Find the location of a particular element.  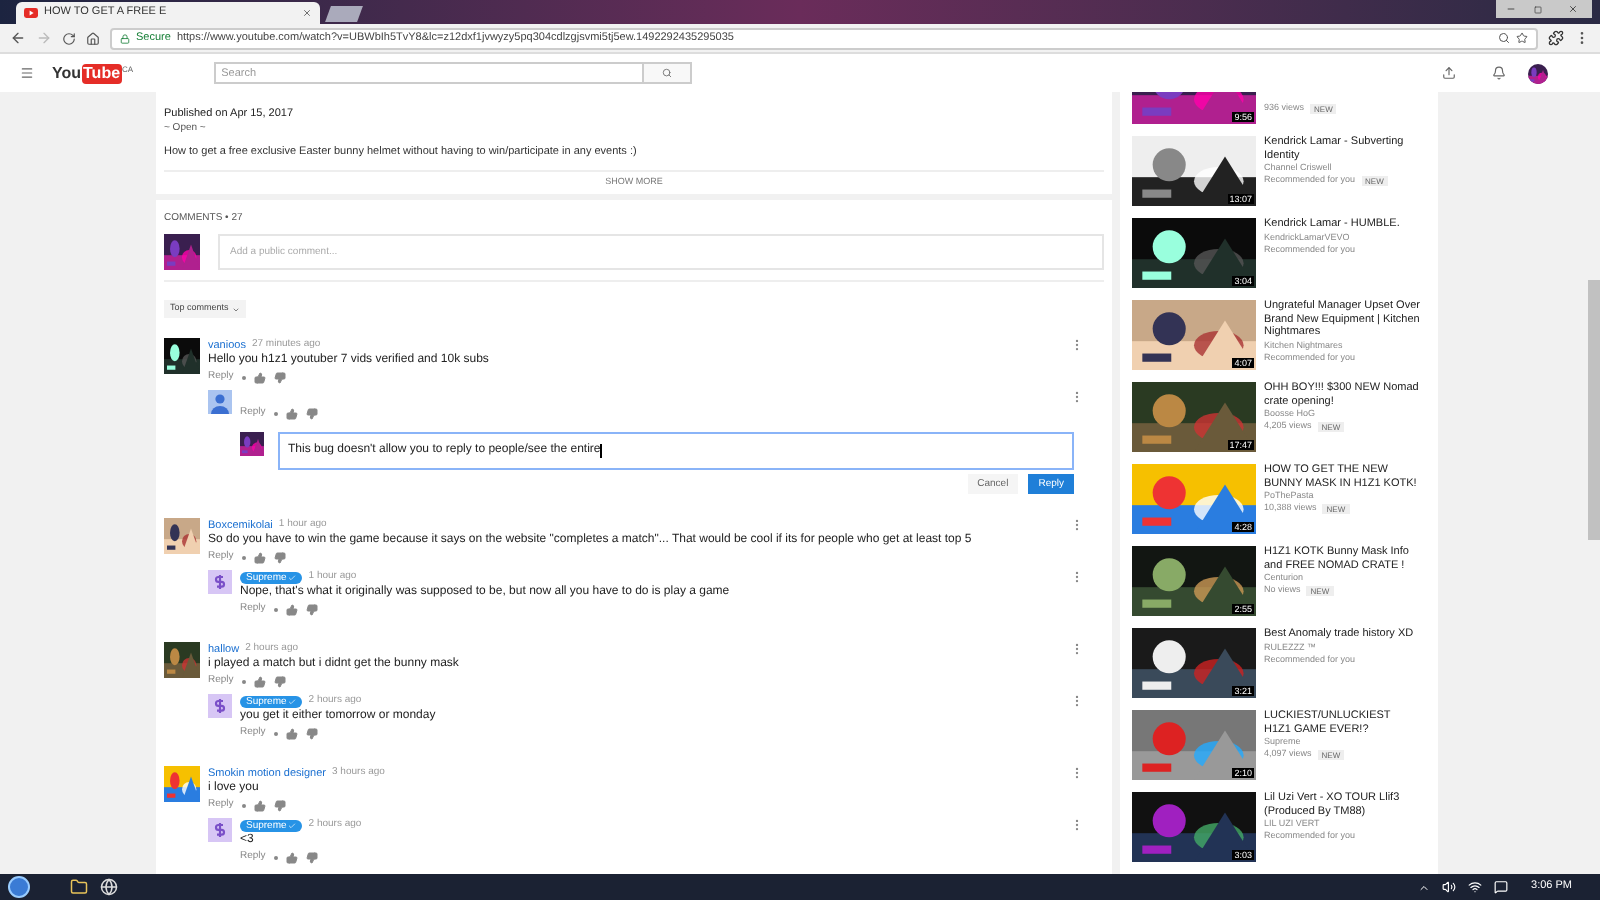

notification-center-icon is located at coordinates (1500, 887).